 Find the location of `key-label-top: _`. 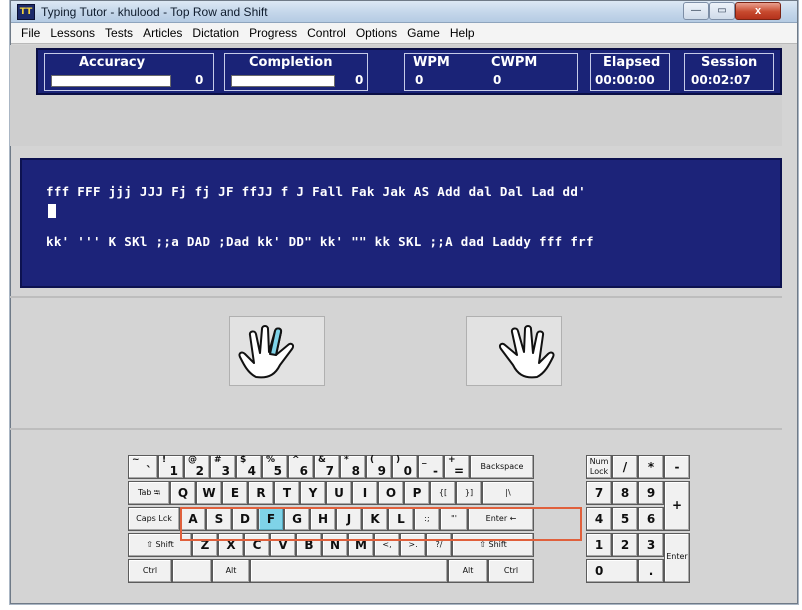

key-label-top: _ is located at coordinates (424, 460).